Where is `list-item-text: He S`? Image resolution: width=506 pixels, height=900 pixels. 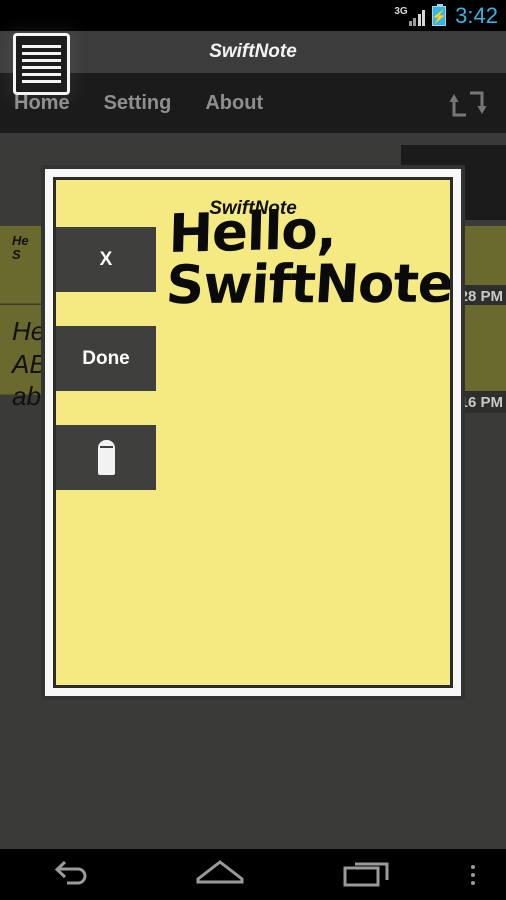 list-item-text: He S is located at coordinates (20, 247).